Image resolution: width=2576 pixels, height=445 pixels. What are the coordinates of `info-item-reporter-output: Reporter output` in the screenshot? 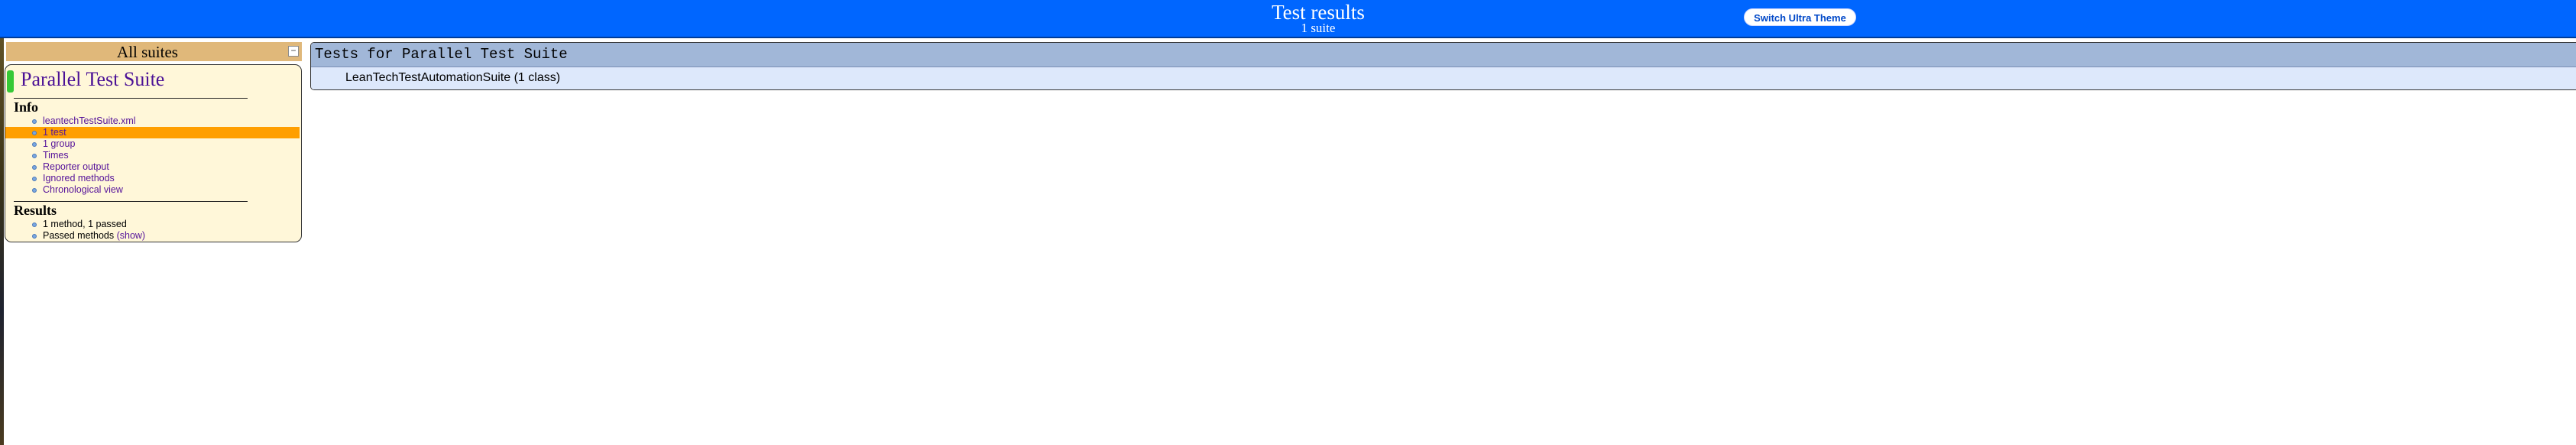 It's located at (152, 167).